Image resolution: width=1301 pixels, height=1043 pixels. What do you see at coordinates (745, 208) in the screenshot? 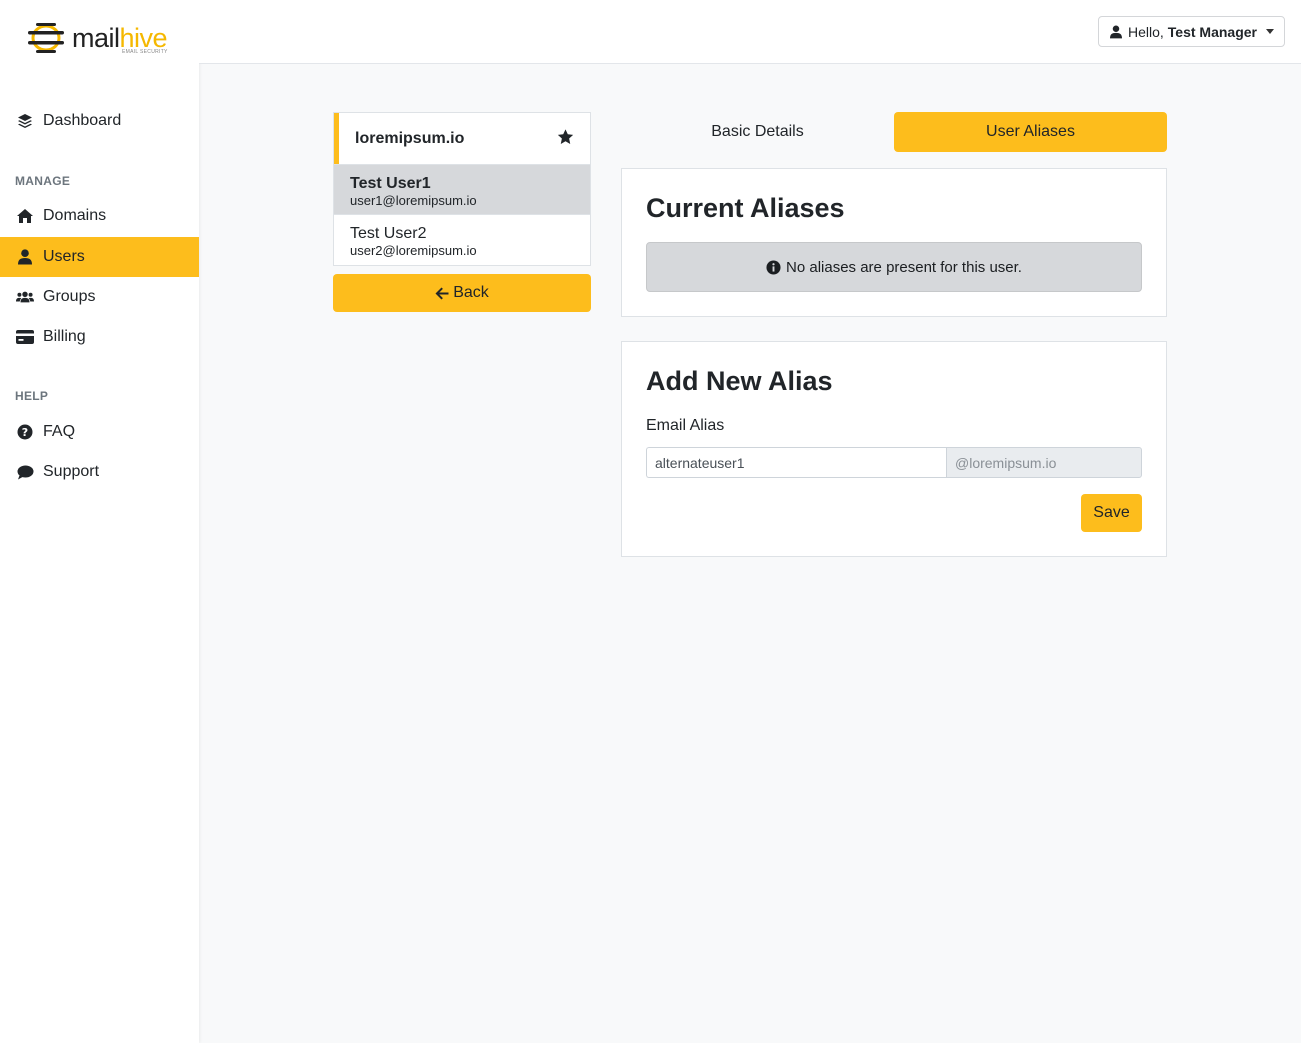
I see `current-aliases-title: Current Aliases` at bounding box center [745, 208].